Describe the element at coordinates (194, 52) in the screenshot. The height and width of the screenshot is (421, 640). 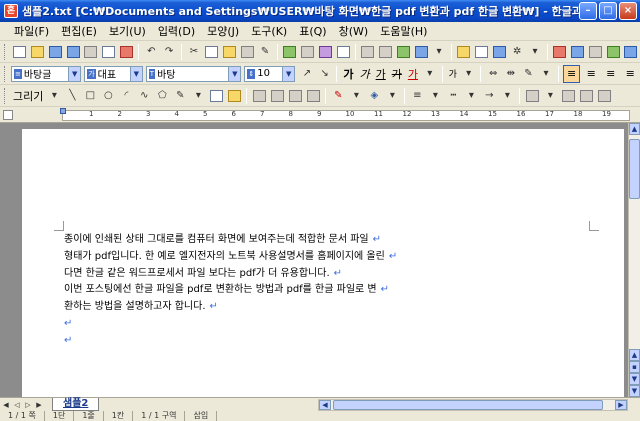
I see `cut-icon: ✂` at that location.